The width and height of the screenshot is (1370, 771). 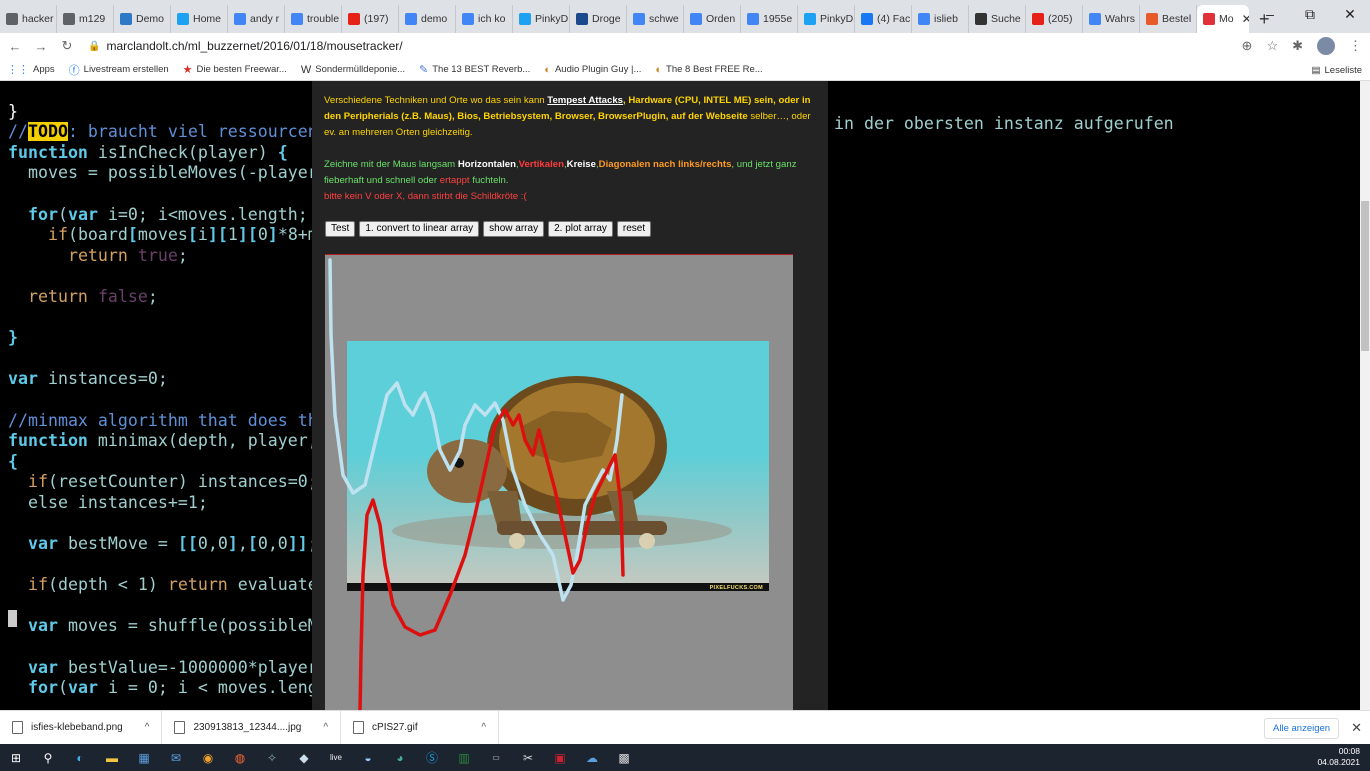 What do you see at coordinates (376, 19) in the screenshot?
I see `tab-label: (197)` at bounding box center [376, 19].